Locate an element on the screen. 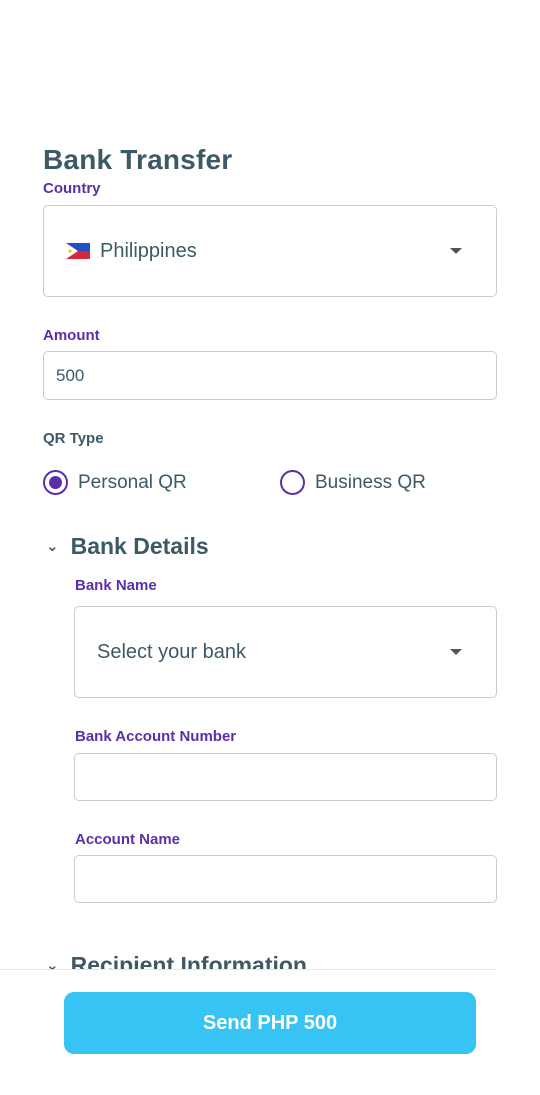 The image size is (540, 1095). radio-personal-qr: Personal QR is located at coordinates (115, 482).